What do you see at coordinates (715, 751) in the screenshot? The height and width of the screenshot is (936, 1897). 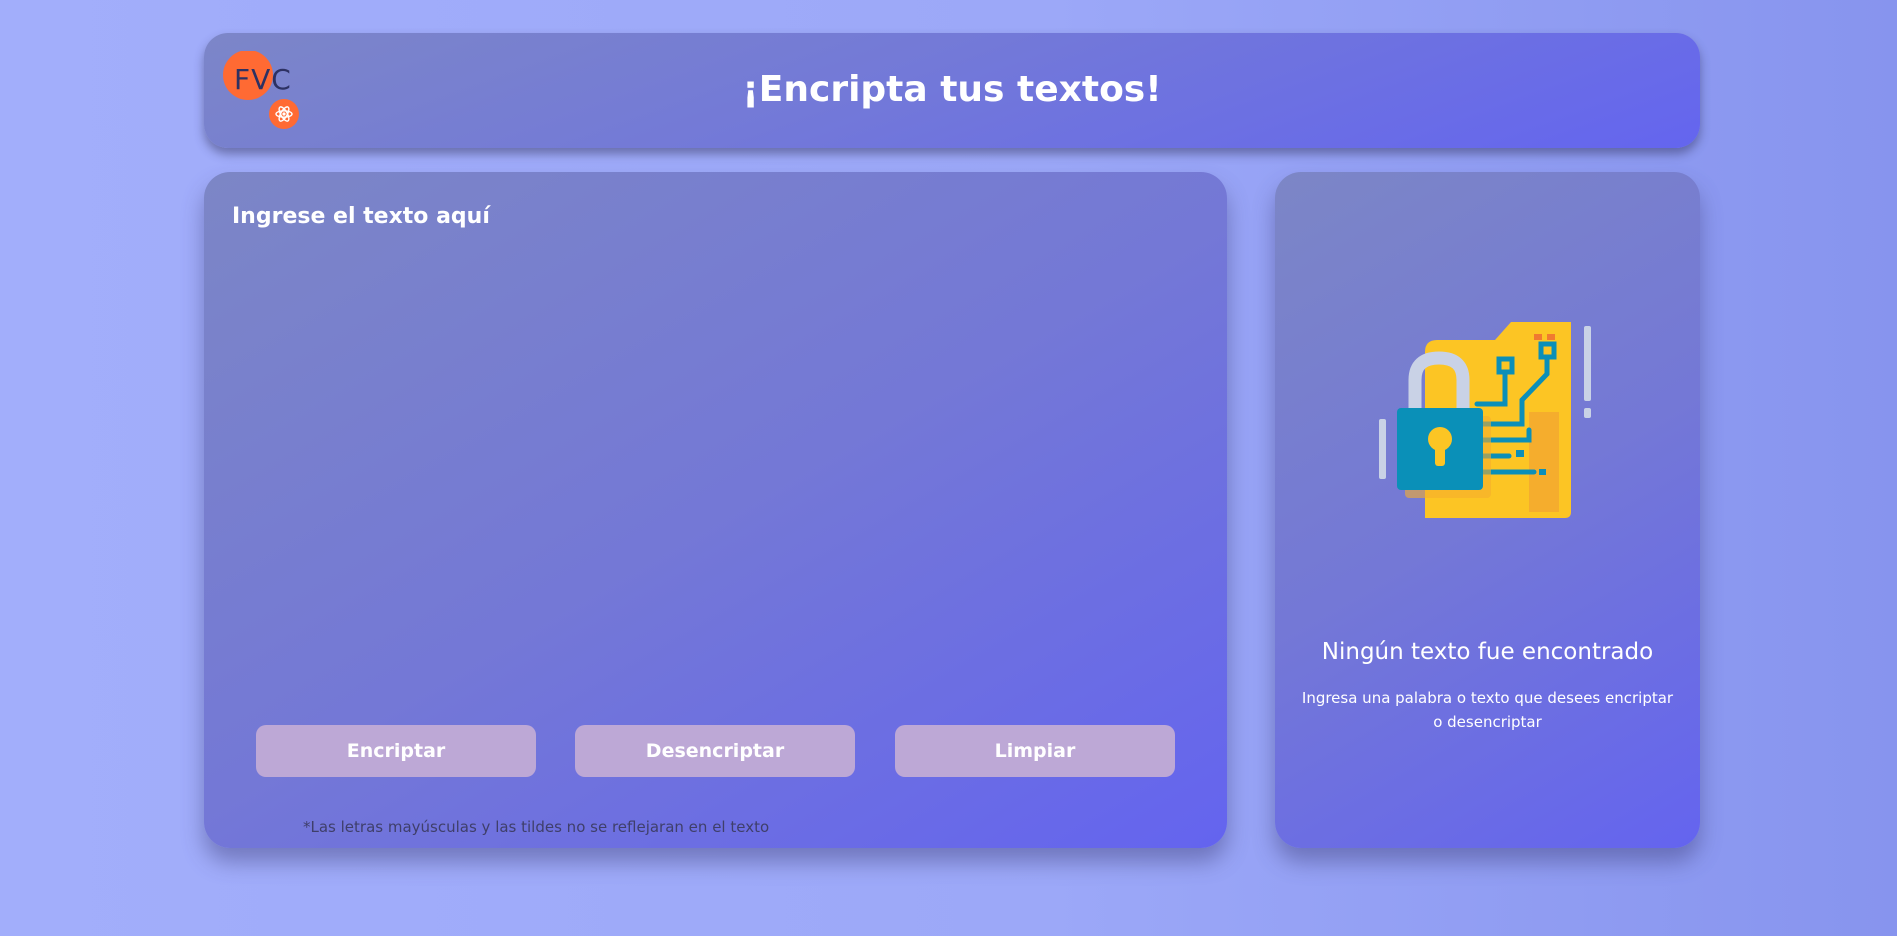 I see `decrypt-button: Desencriptar` at bounding box center [715, 751].